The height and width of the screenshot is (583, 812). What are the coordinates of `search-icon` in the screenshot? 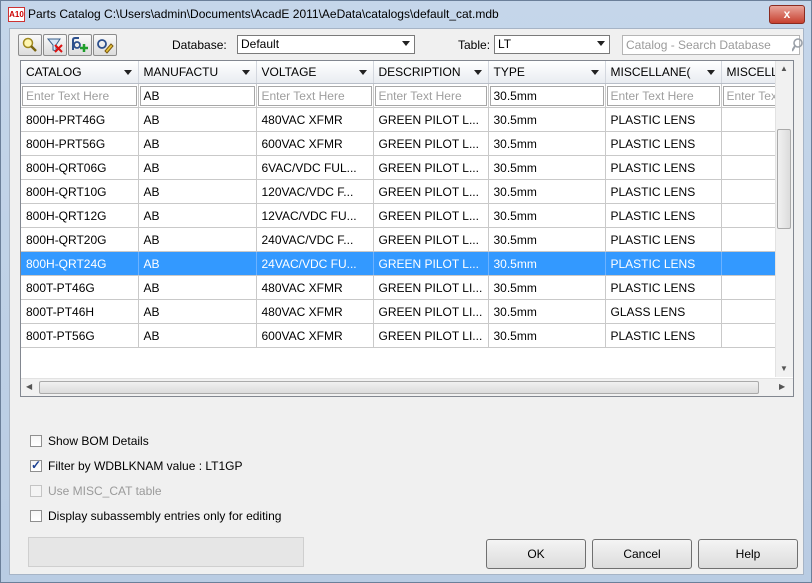 It's located at (799, 45).